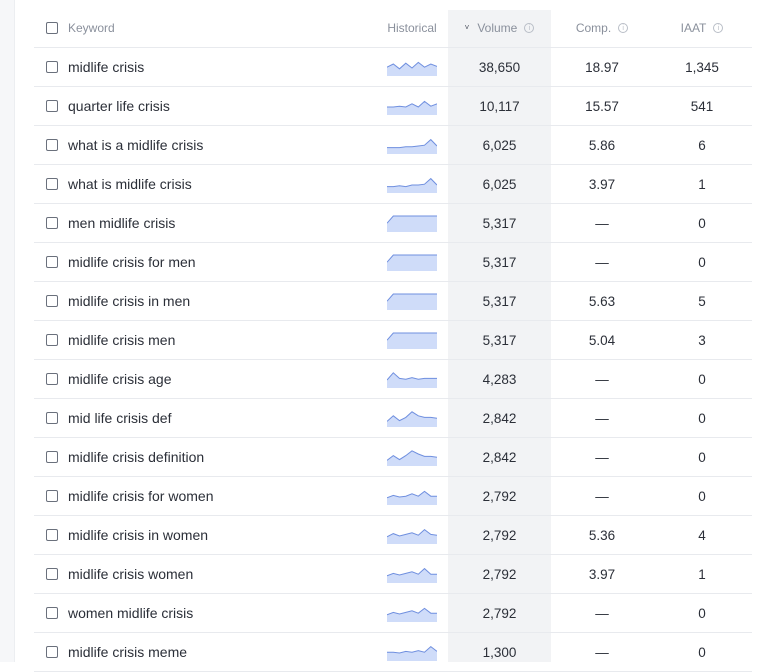  I want to click on table-row: midlife crisis definition 2,842 — 0, so click(393, 457).